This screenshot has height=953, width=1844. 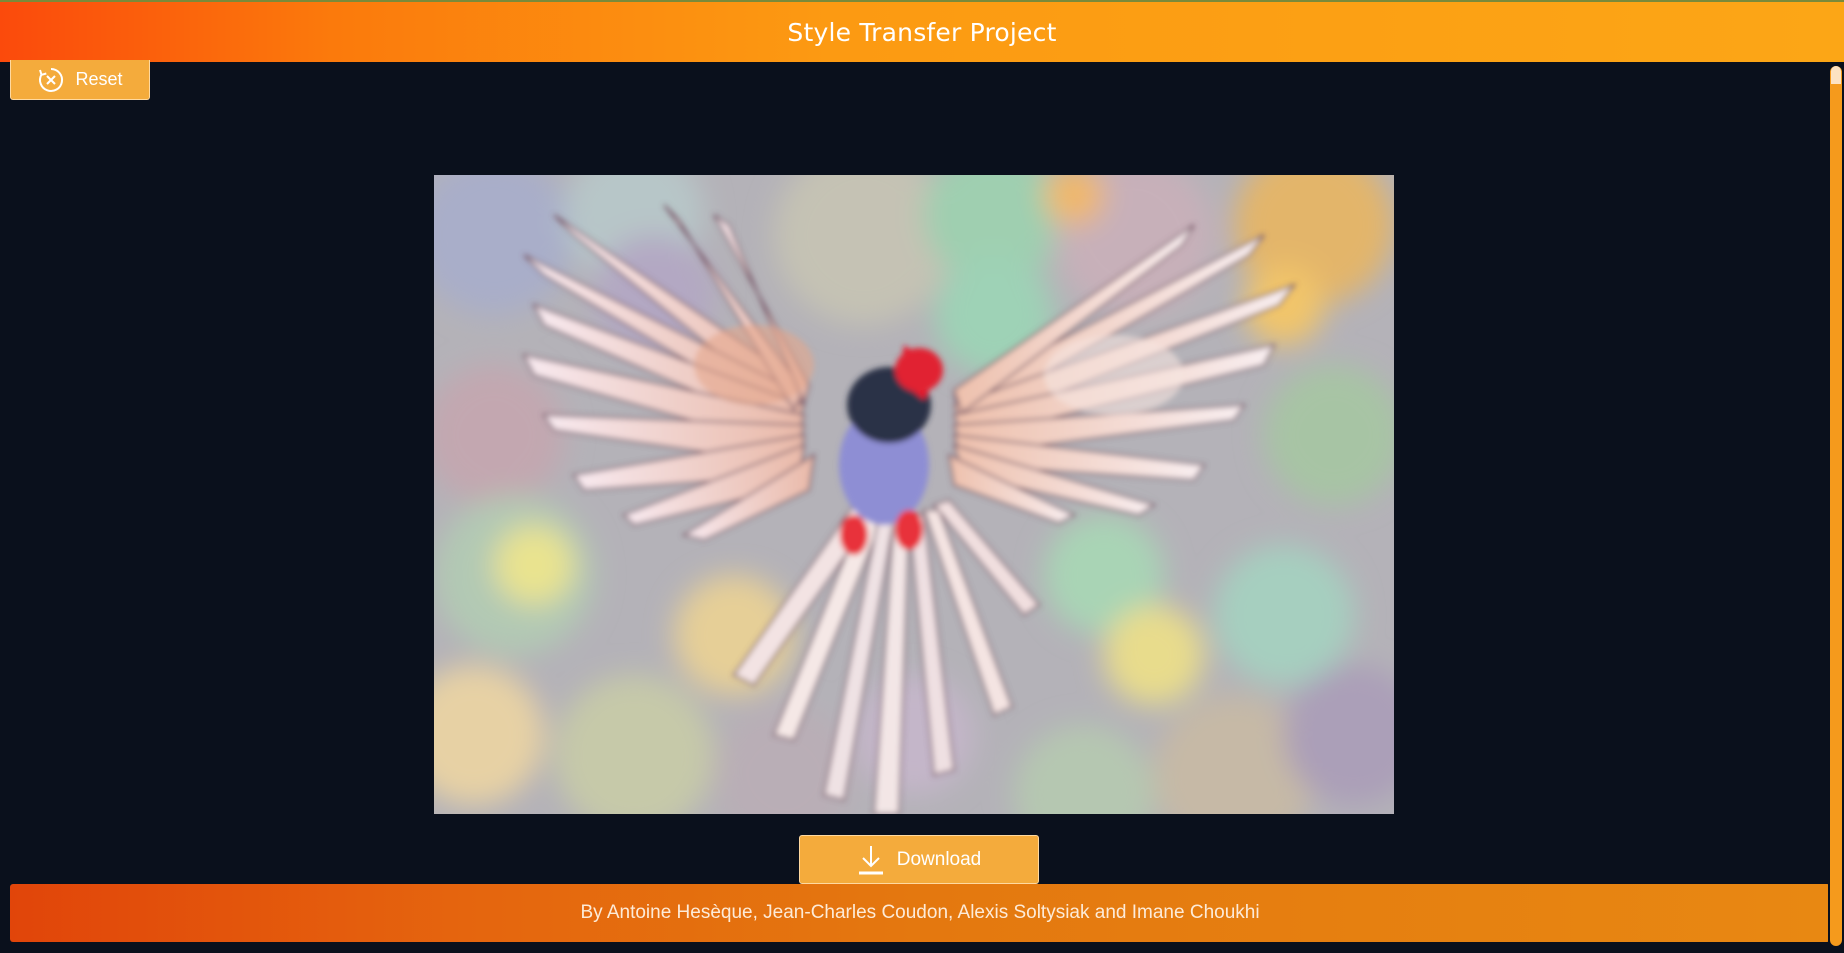 What do you see at coordinates (99, 79) in the screenshot?
I see `reset-label: Reset` at bounding box center [99, 79].